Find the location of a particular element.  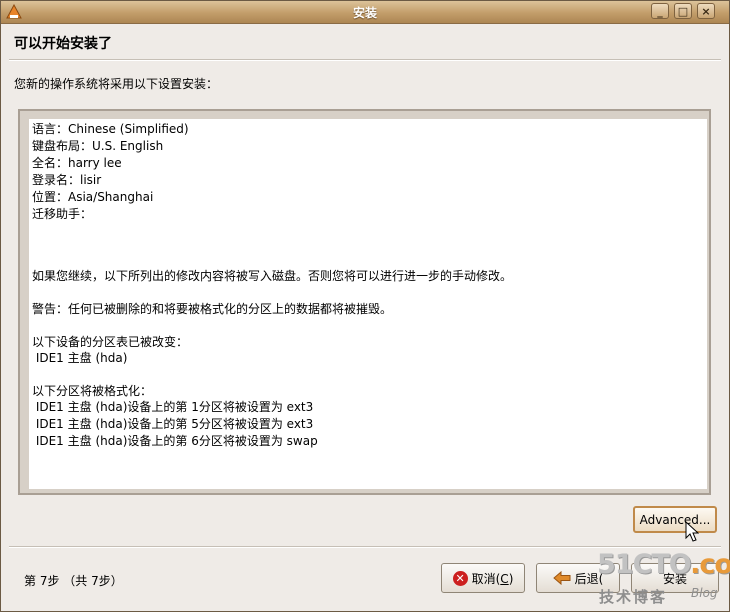

page-subtitle: 您新的操作系统将采用以下设置安装： is located at coordinates (116, 84).